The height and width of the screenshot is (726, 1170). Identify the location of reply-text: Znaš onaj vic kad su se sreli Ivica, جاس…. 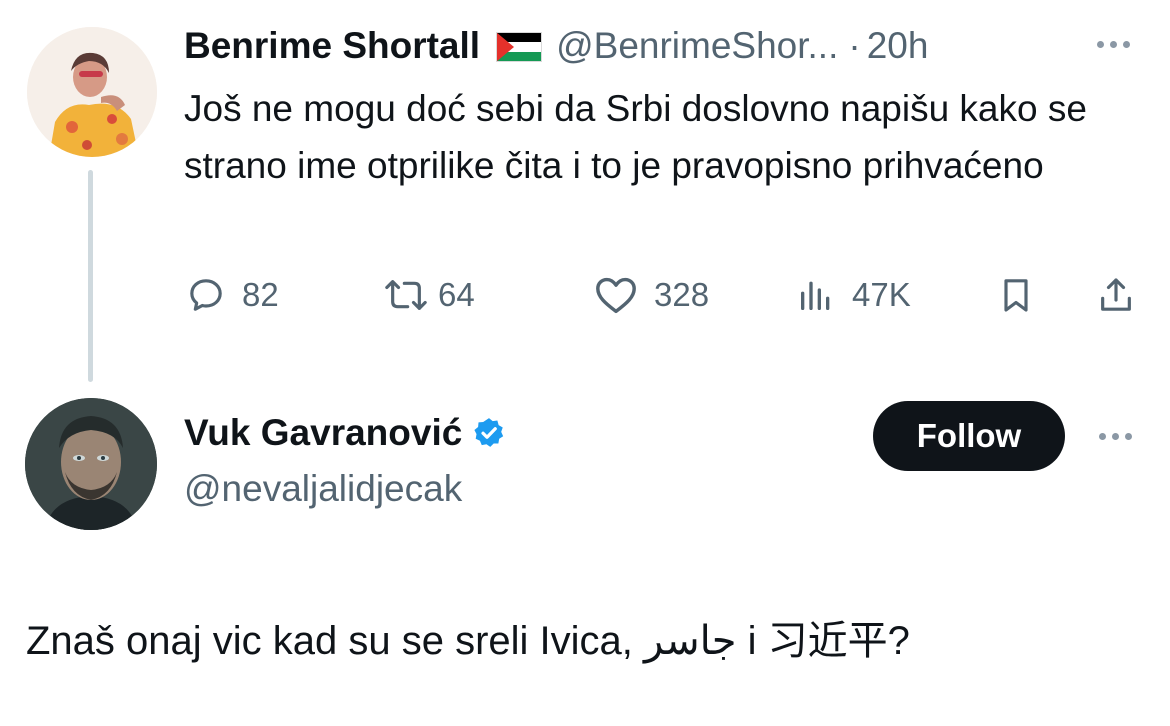
(468, 641).